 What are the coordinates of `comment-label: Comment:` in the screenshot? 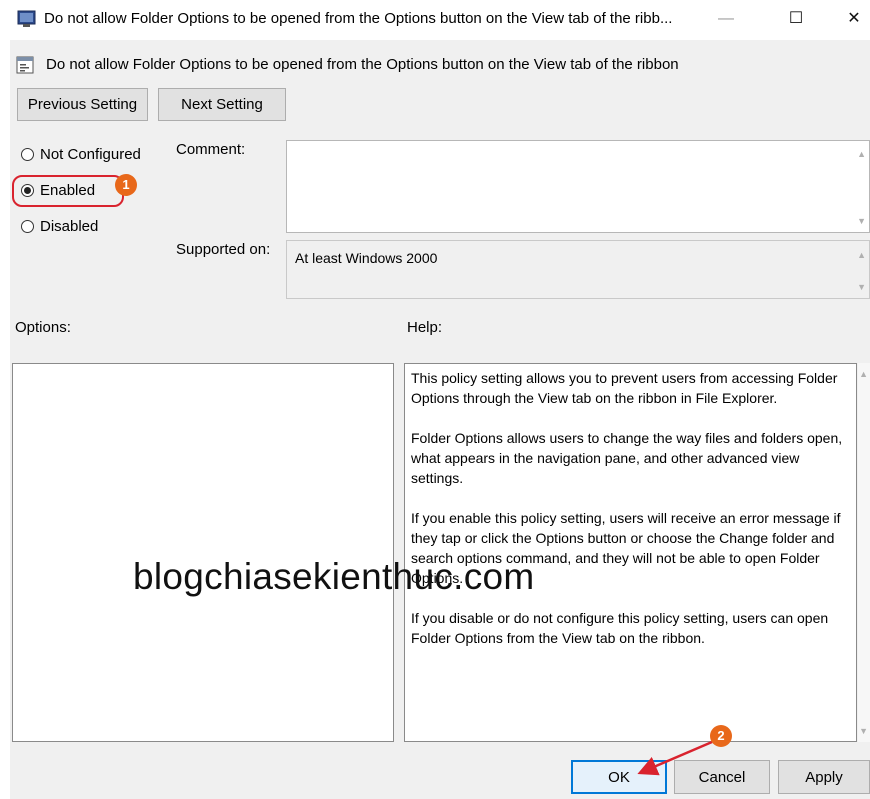 It's located at (211, 149).